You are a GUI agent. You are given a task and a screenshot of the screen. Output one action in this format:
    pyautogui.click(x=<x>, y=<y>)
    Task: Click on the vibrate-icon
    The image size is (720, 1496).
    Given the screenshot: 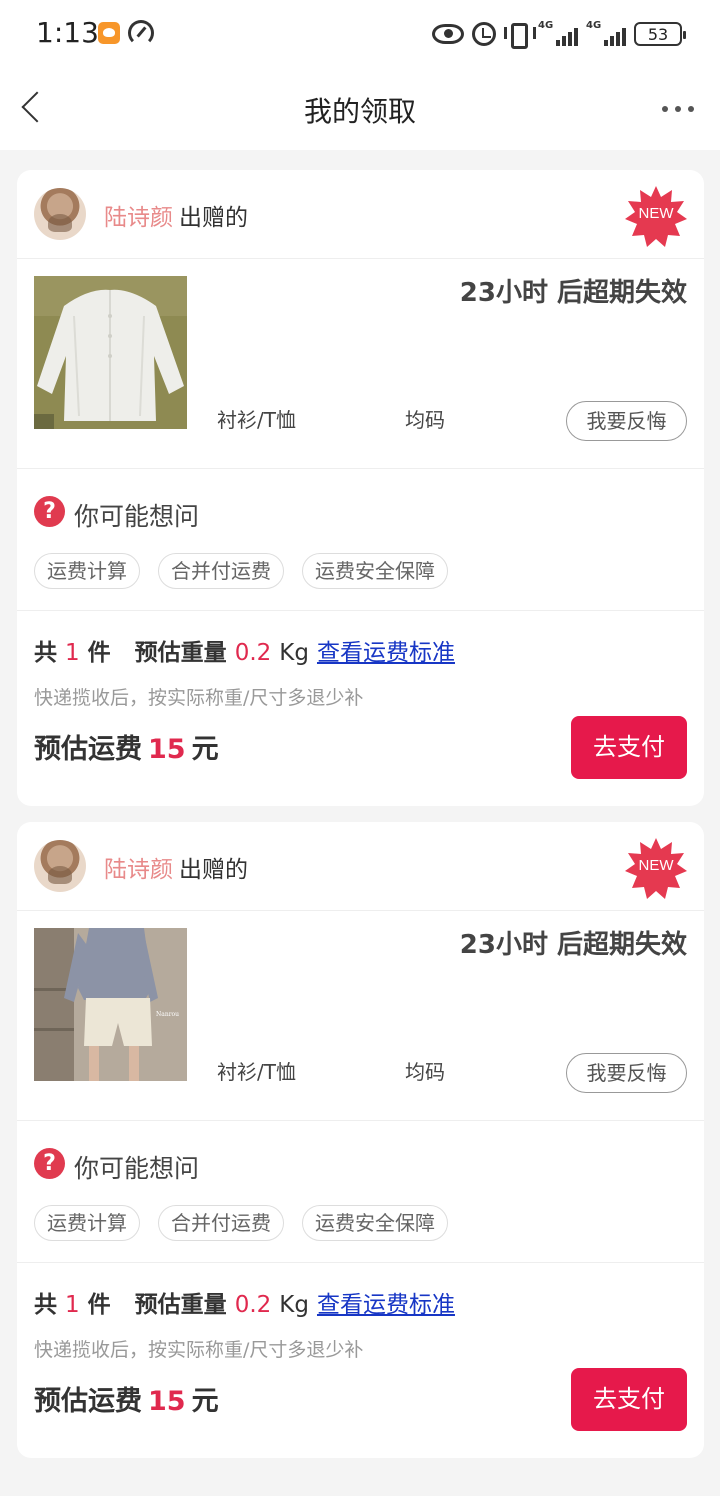 What is the action you would take?
    pyautogui.click(x=520, y=35)
    